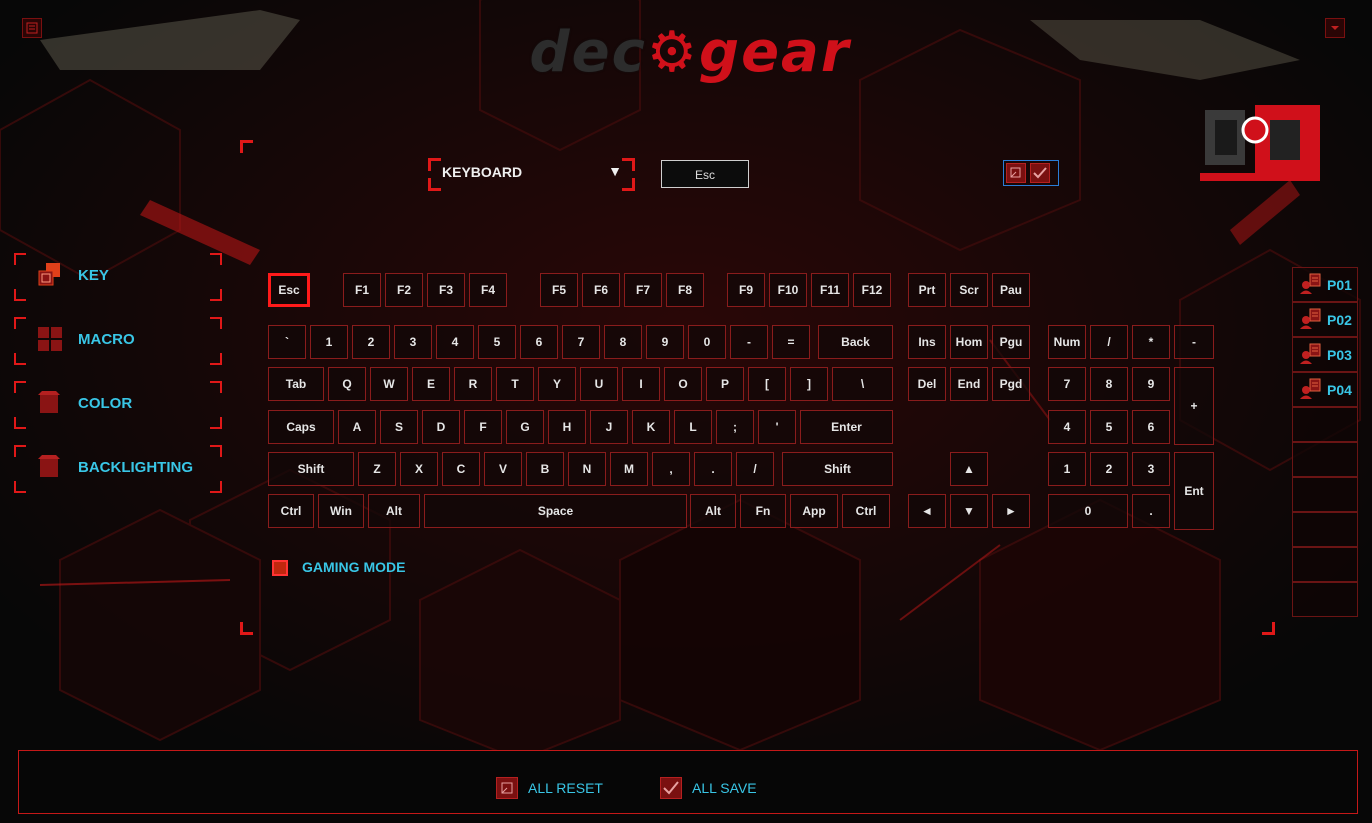 Image resolution: width=1372 pixels, height=823 pixels. I want to click on selected-key-field: Esc, so click(705, 174).